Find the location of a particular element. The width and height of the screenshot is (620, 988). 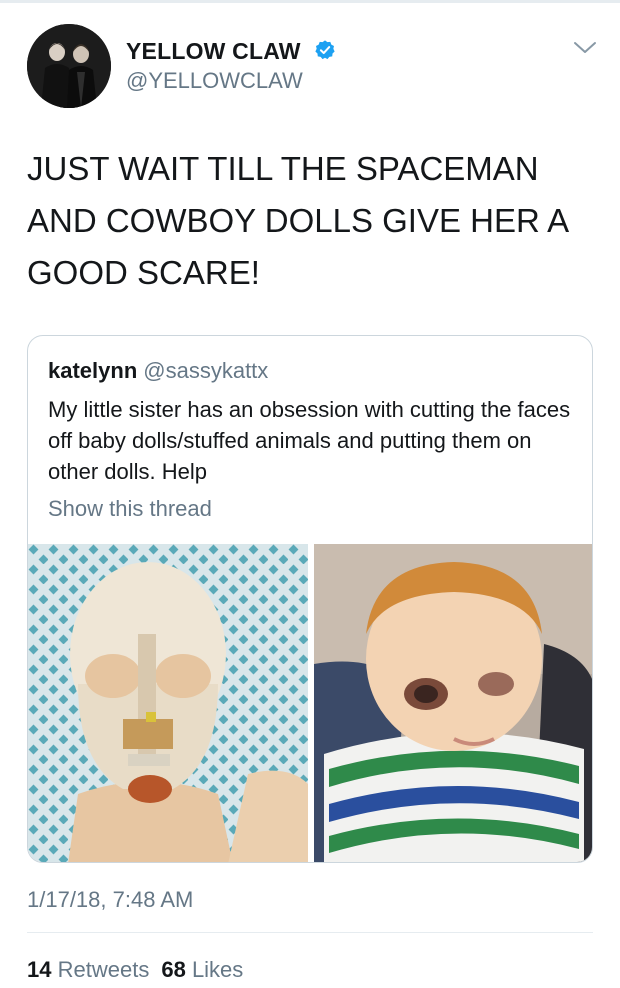

likes-label: Likes is located at coordinates (217, 969).